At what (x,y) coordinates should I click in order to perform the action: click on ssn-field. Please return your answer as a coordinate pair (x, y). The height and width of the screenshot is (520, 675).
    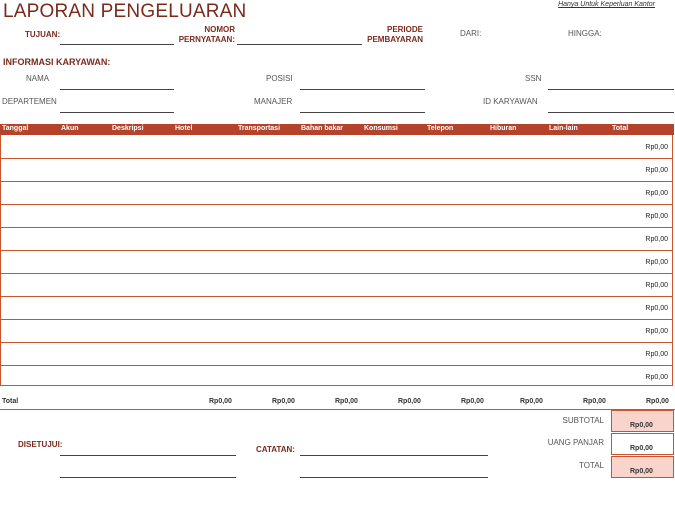
    Looking at the image, I should click on (611, 89).